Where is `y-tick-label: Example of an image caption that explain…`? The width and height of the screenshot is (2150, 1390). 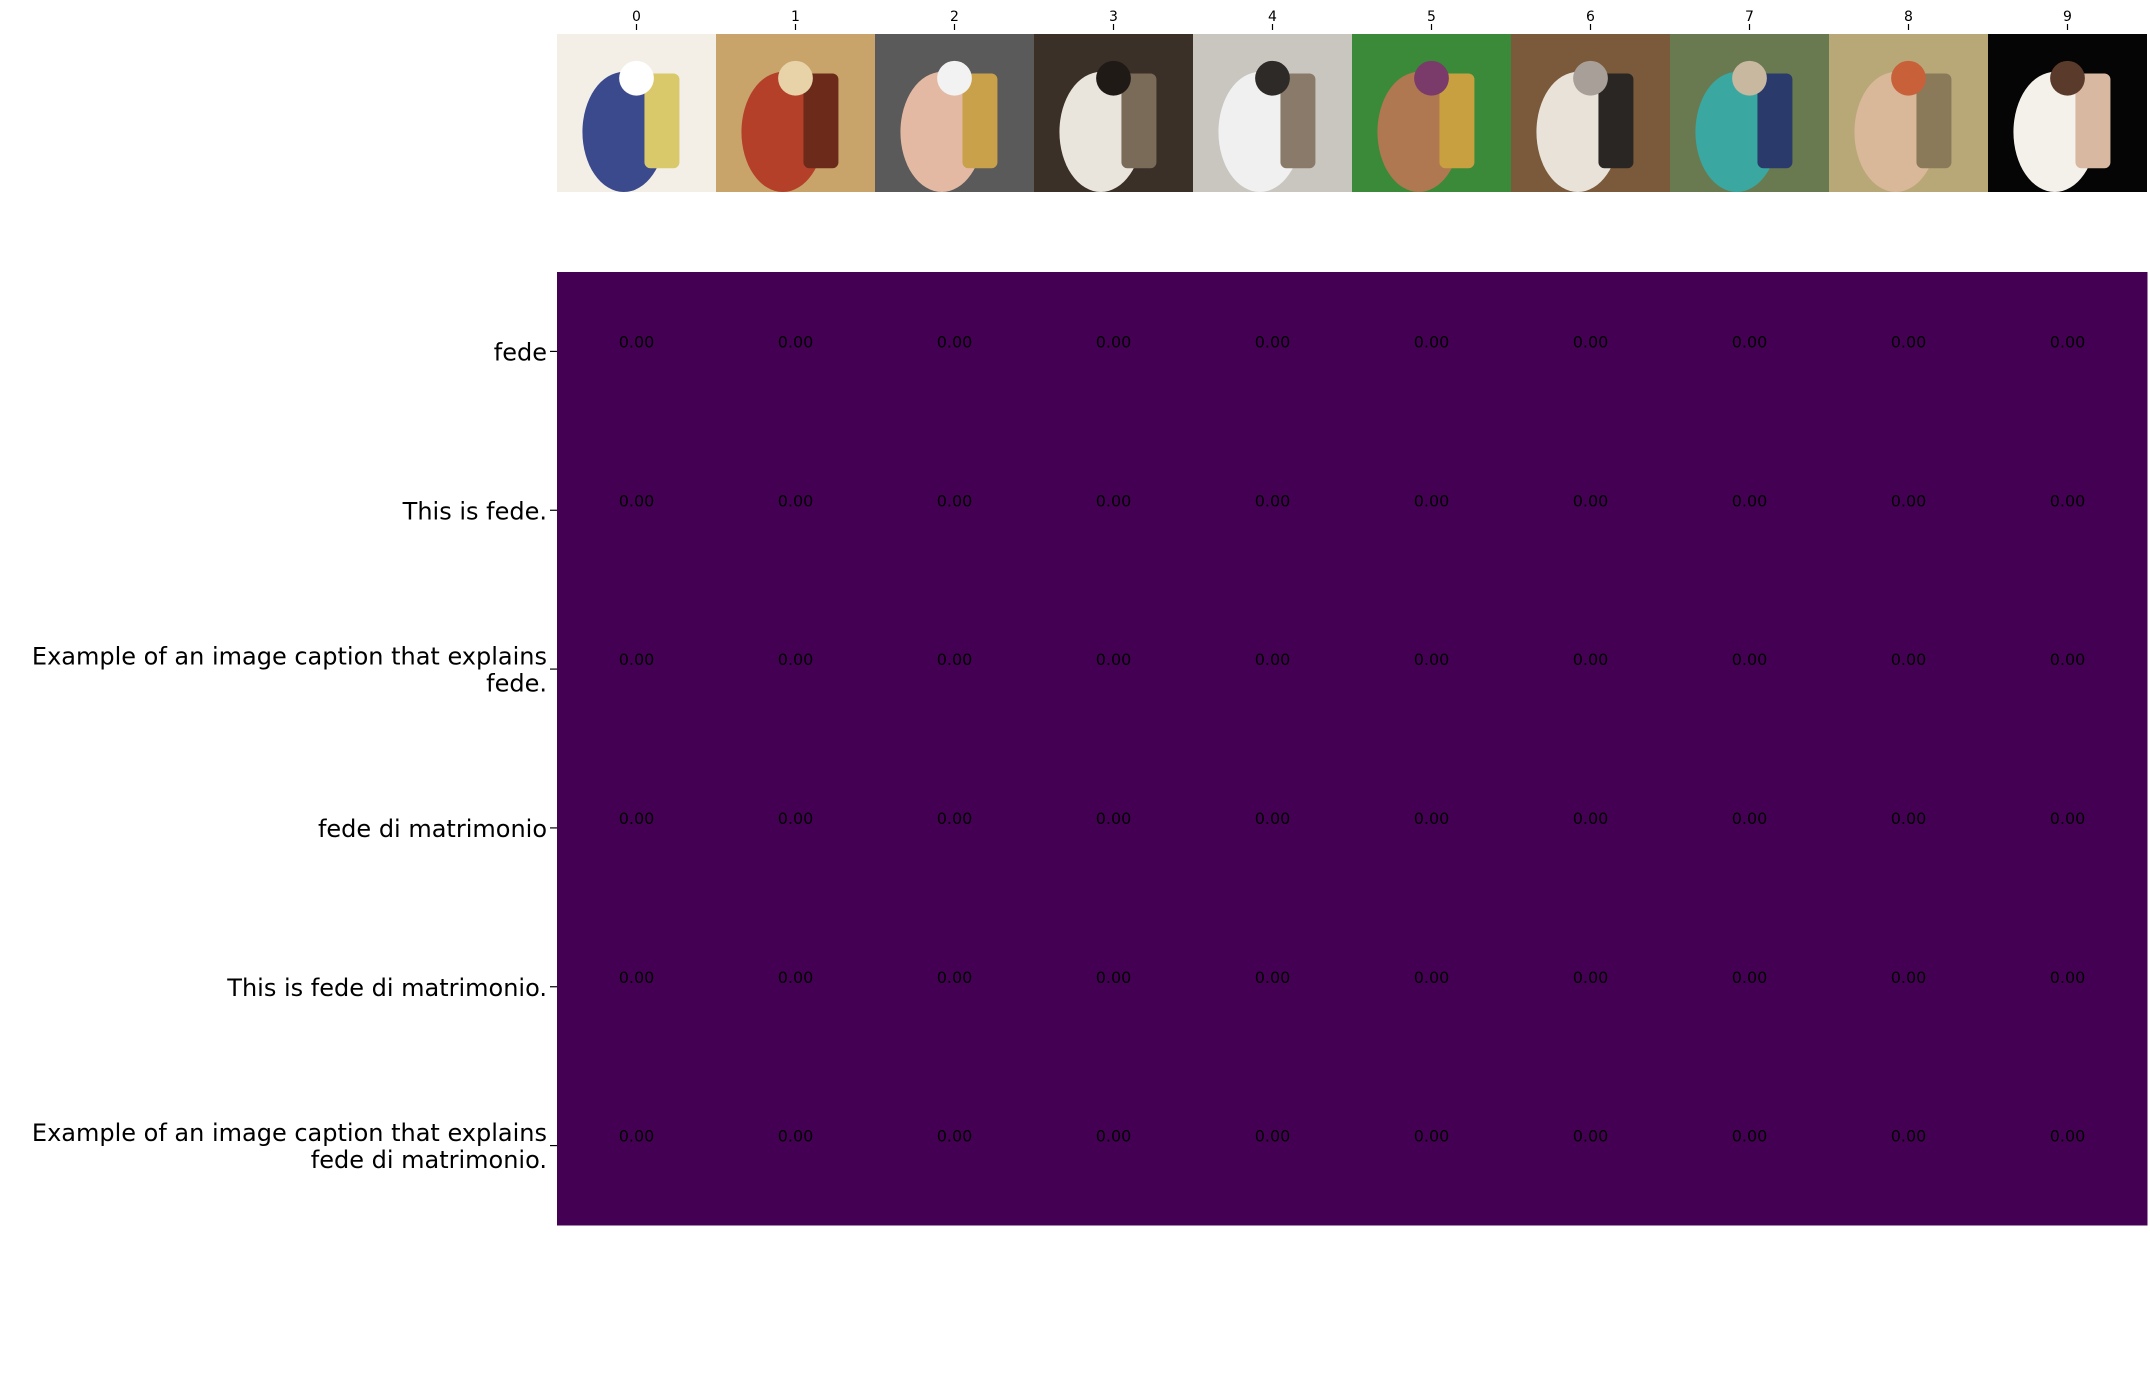
y-tick-label: Example of an image caption that explain… is located at coordinates (289, 1133).